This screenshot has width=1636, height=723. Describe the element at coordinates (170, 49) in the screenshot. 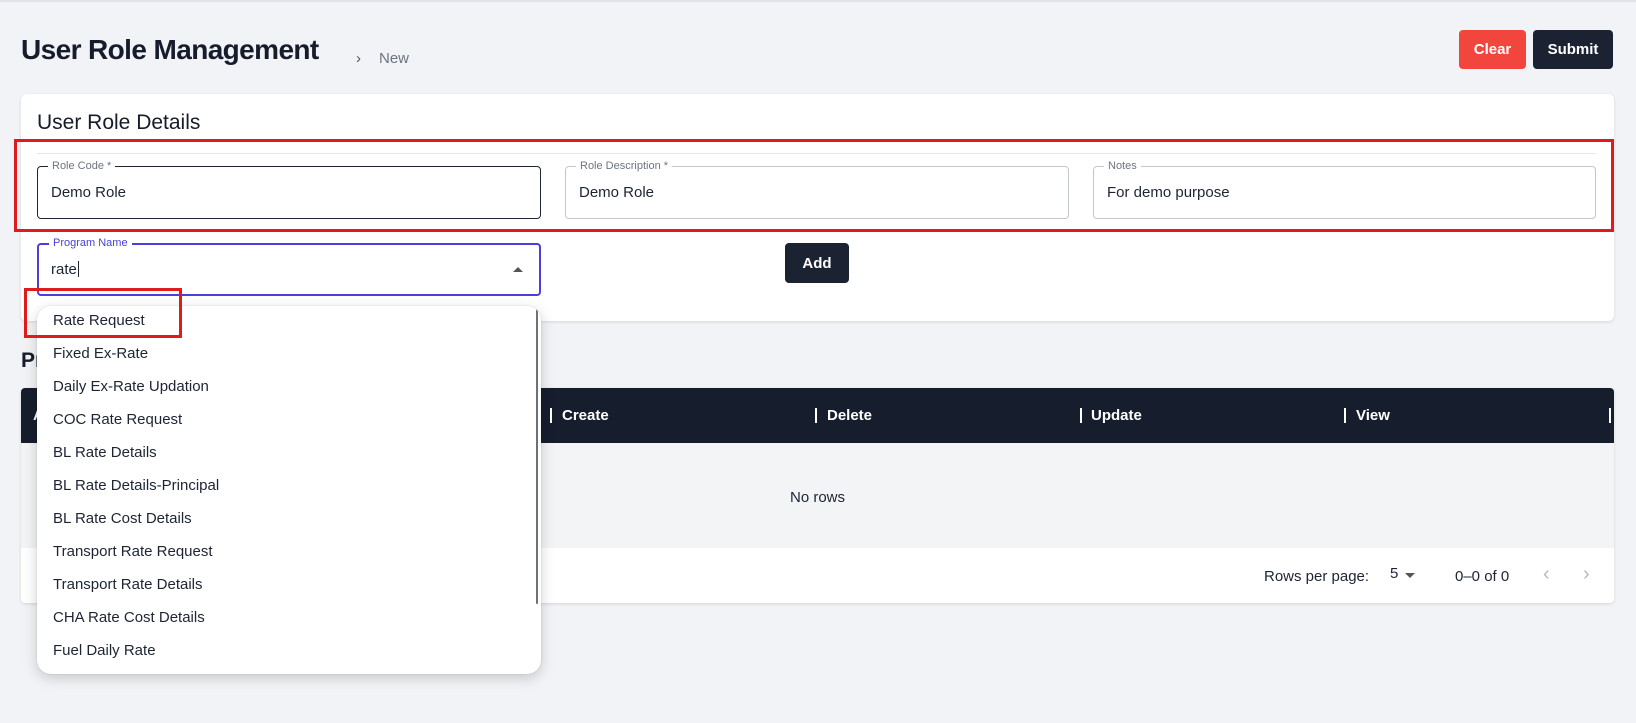

I see `page-title: User Role Management` at that location.